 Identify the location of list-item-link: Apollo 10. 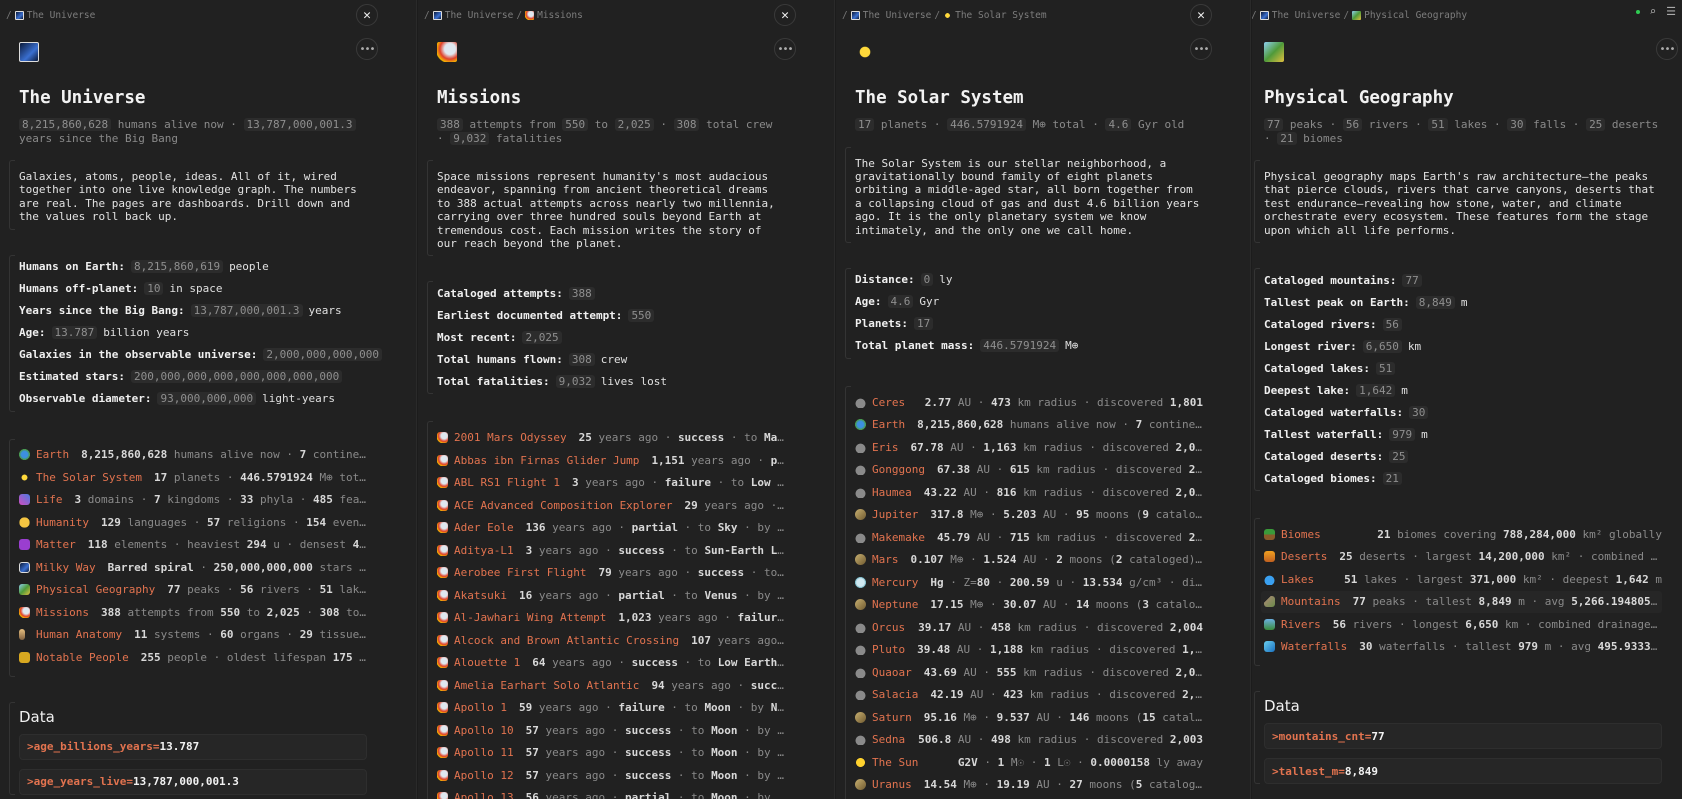
(484, 730).